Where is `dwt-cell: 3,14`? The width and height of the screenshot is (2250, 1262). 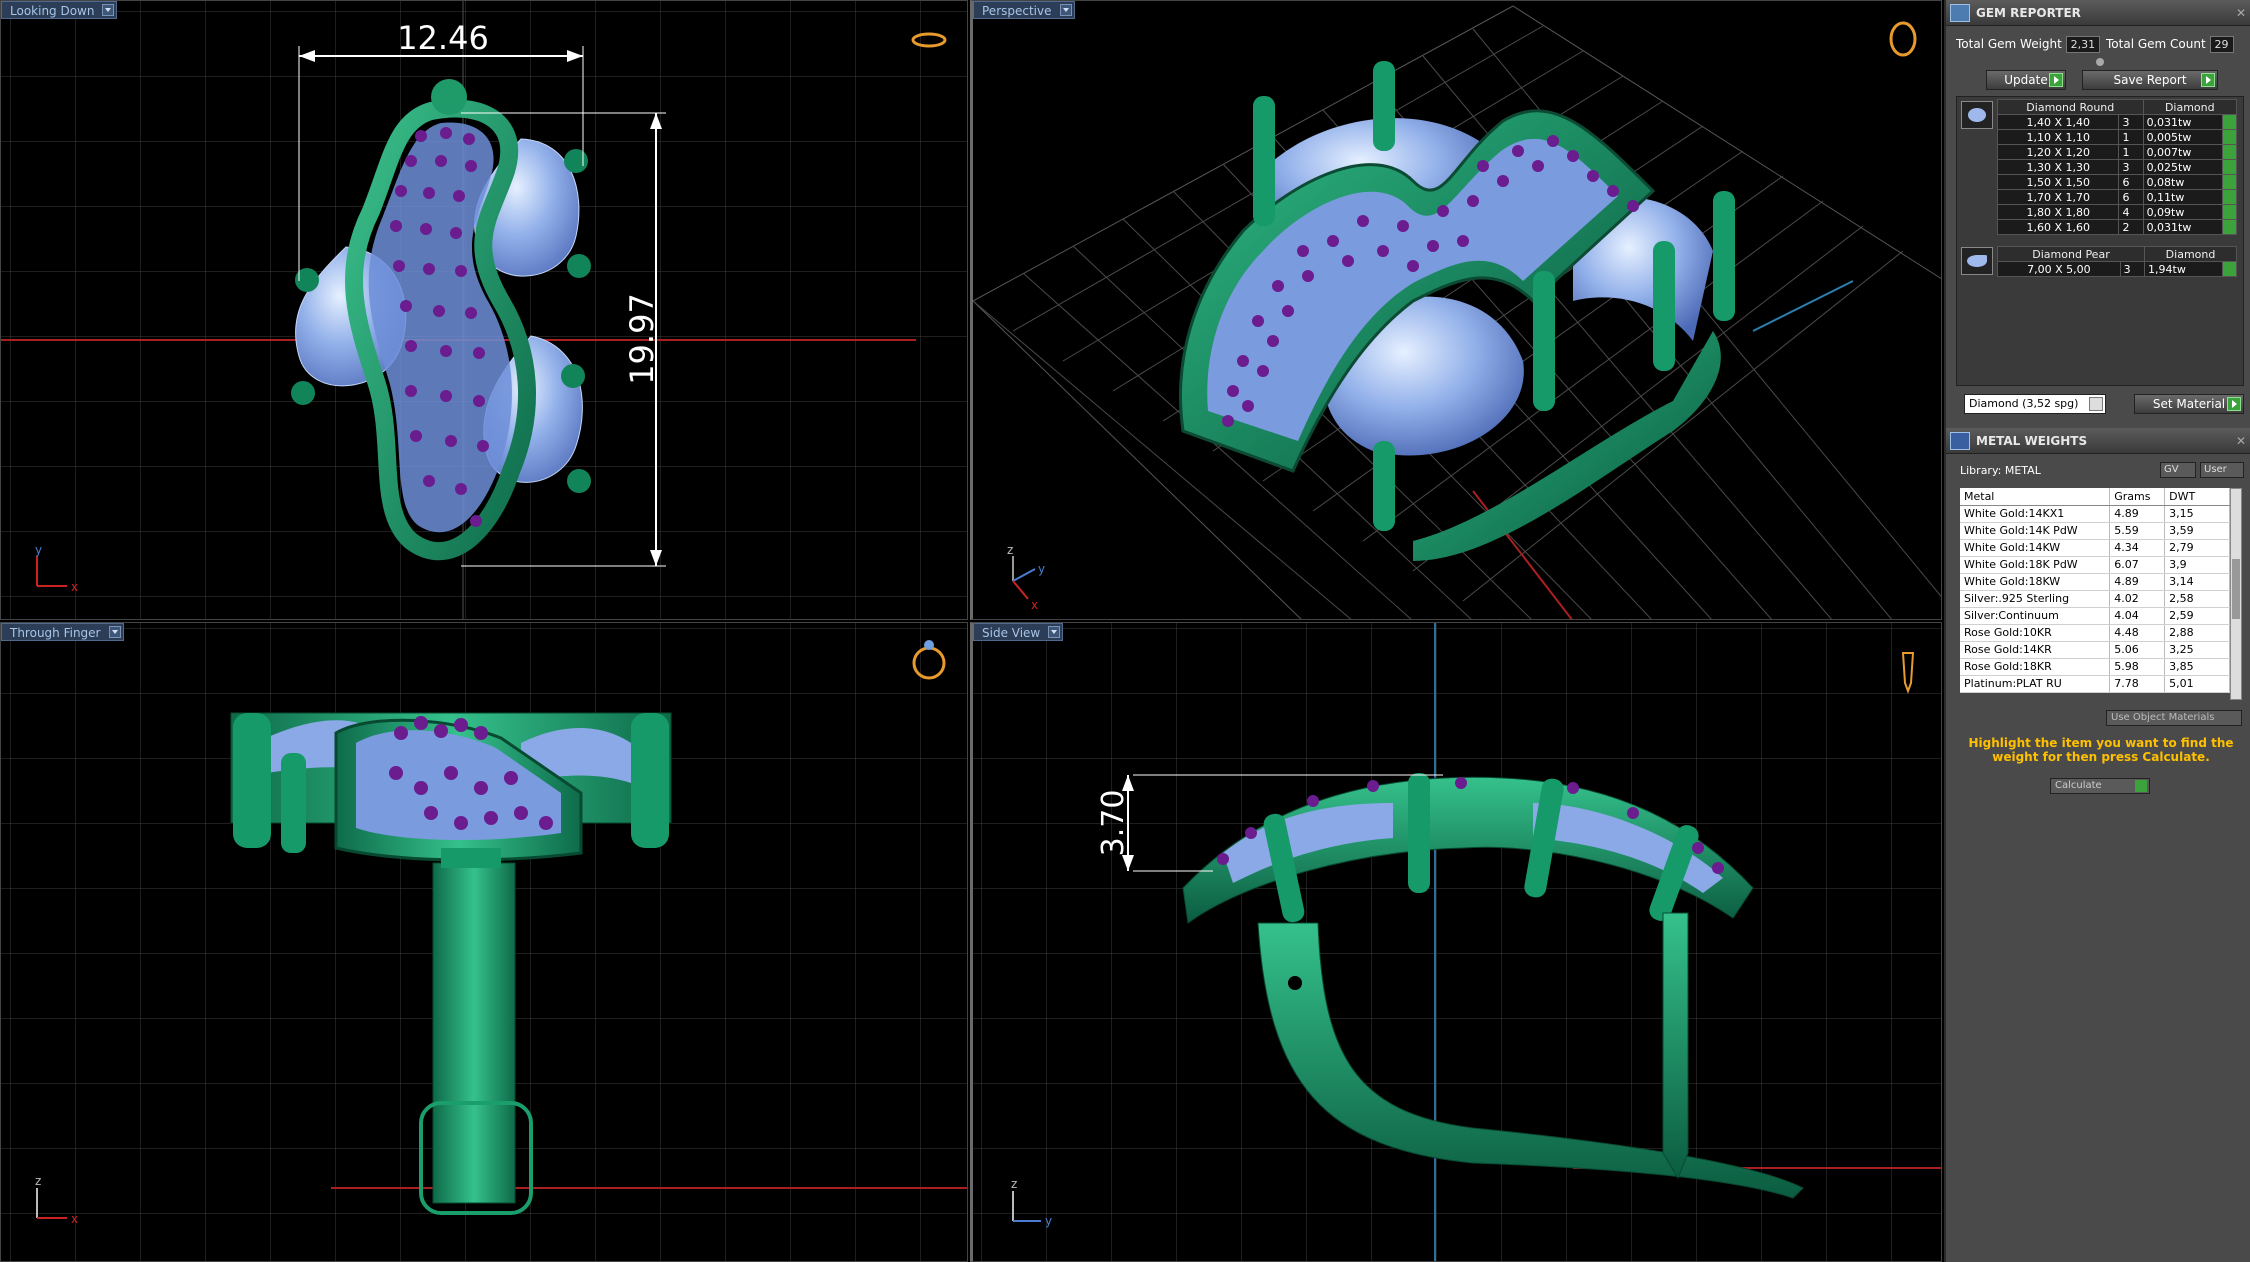 dwt-cell: 3,14 is located at coordinates (2197, 582).